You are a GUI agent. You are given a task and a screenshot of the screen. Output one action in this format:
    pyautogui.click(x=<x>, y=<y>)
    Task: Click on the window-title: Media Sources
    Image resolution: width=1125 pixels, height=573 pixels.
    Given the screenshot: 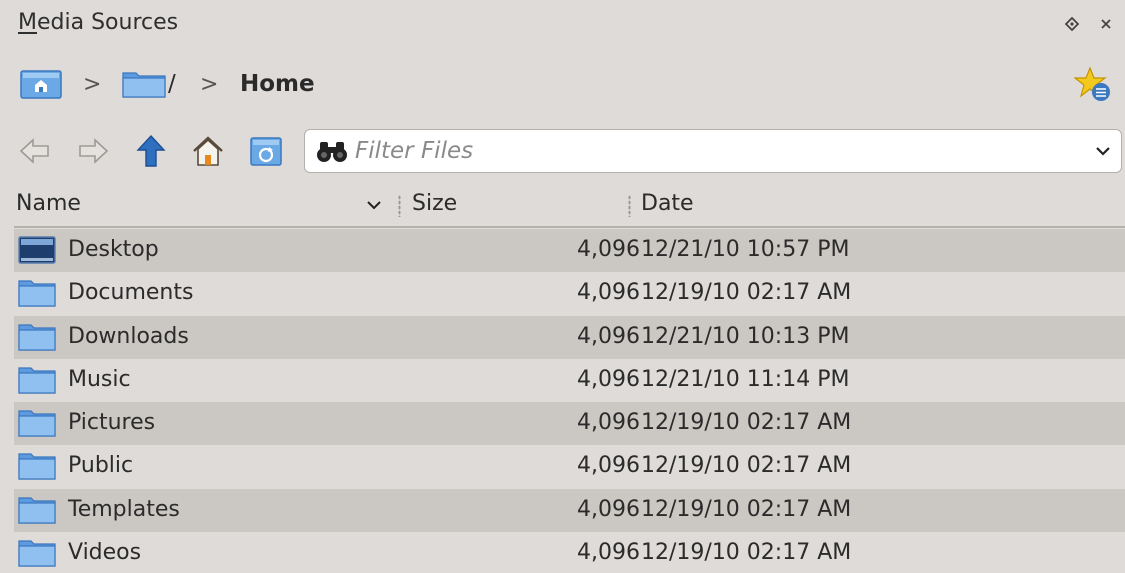 What is the action you would take?
    pyautogui.click(x=98, y=22)
    